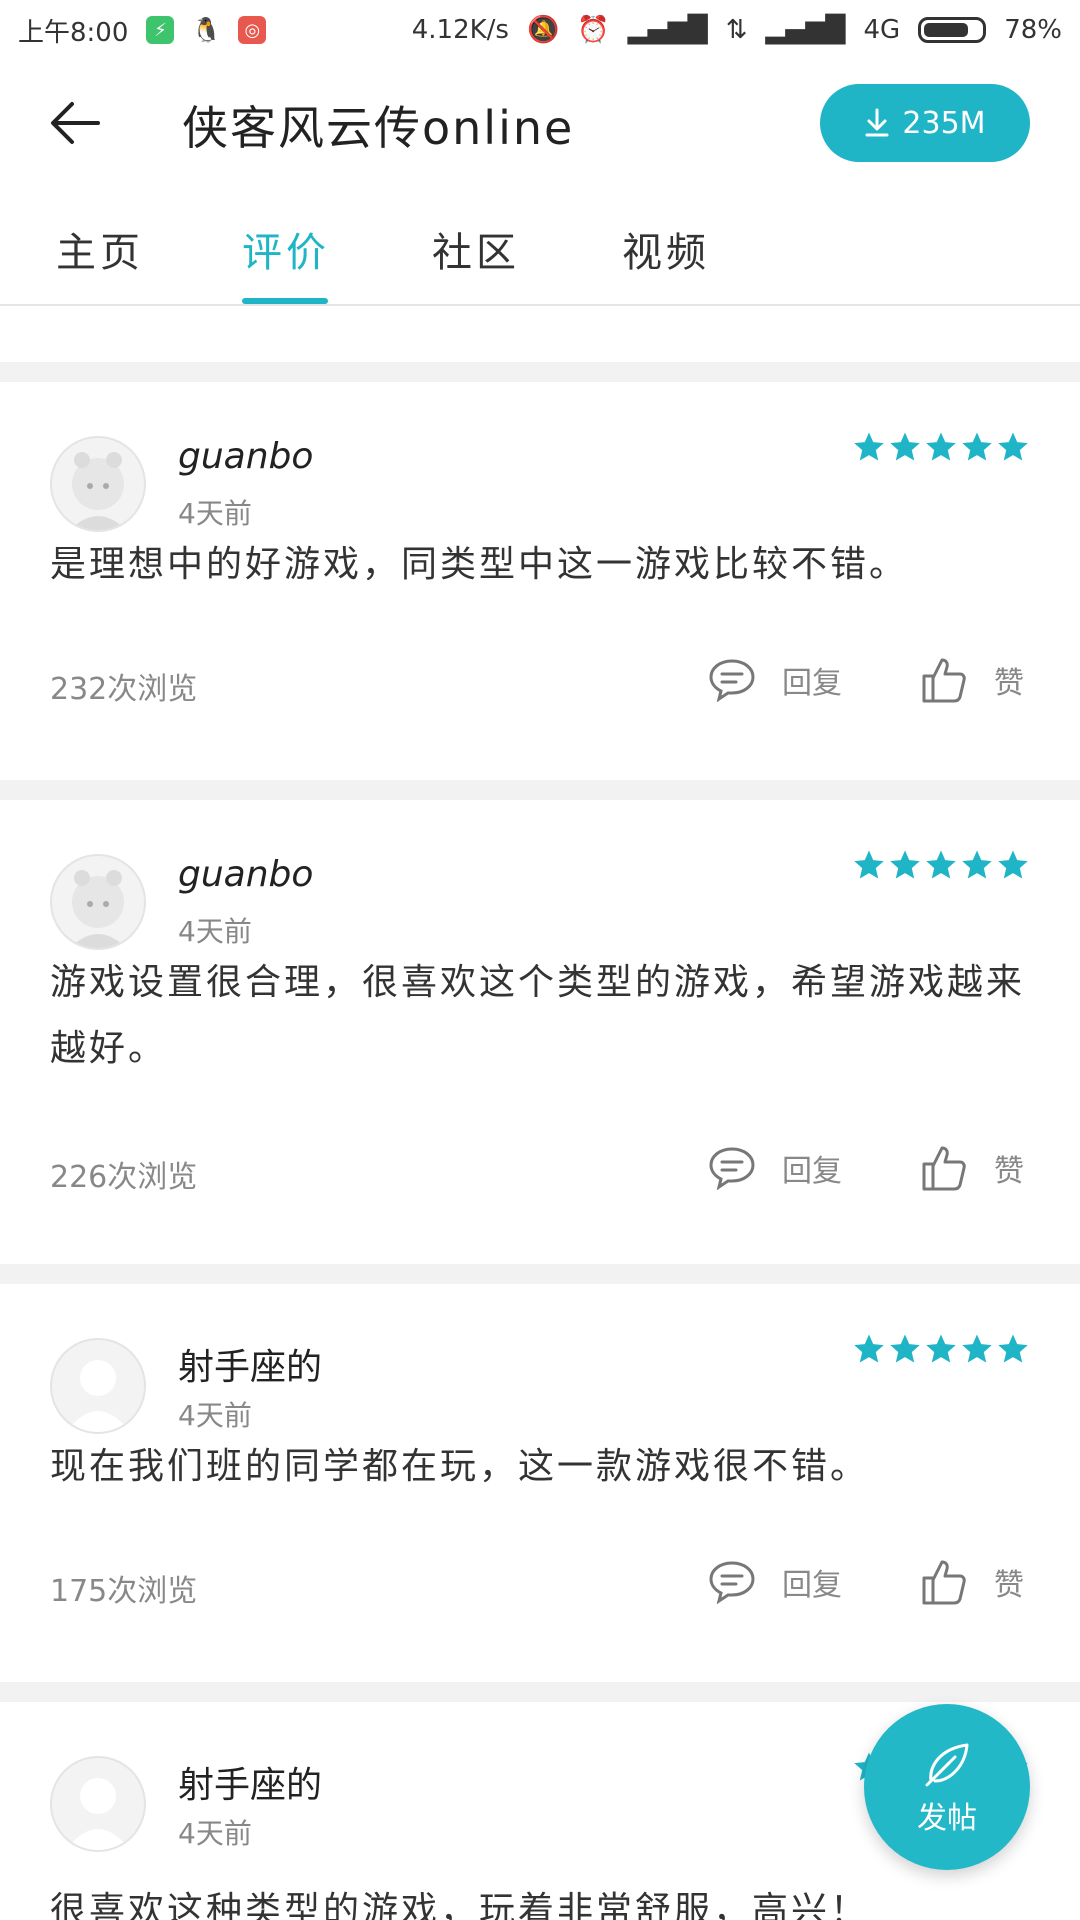 The height and width of the screenshot is (1920, 1080). Describe the element at coordinates (540, 248) in the screenshot. I see `tab-bar: 主页 评价 社区 视频` at that location.